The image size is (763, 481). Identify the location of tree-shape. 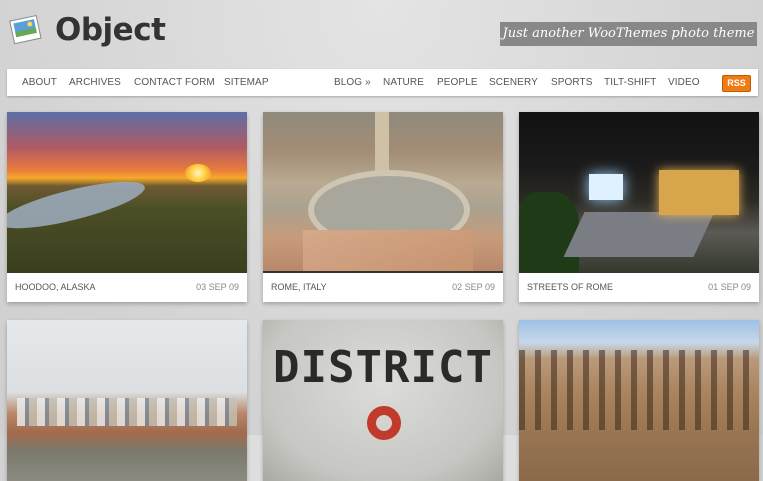
(549, 232).